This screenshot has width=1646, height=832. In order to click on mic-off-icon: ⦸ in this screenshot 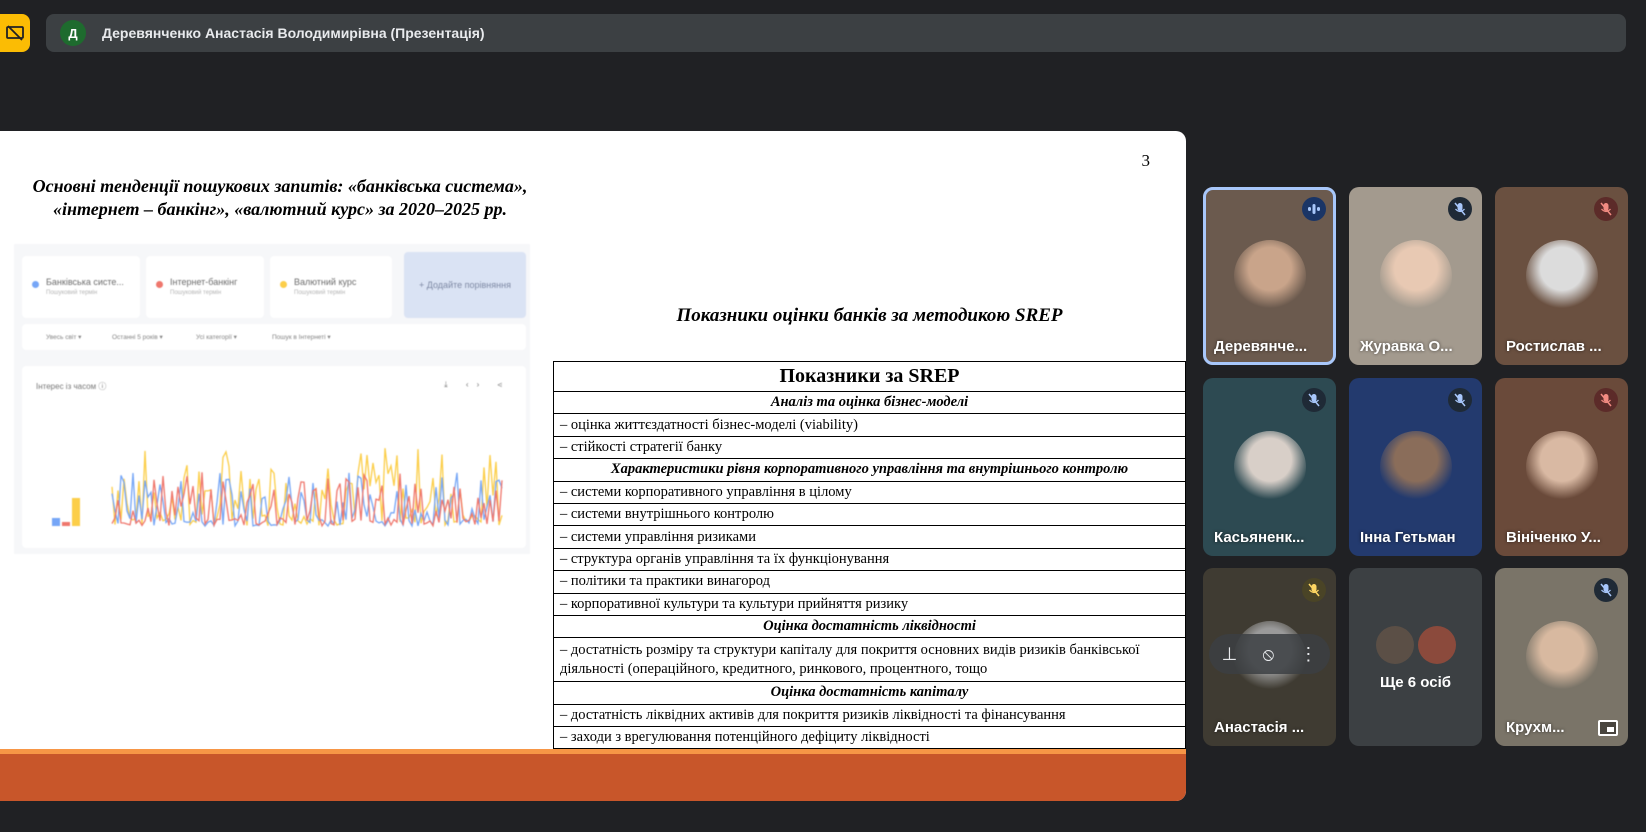, I will do `click(1268, 654)`.